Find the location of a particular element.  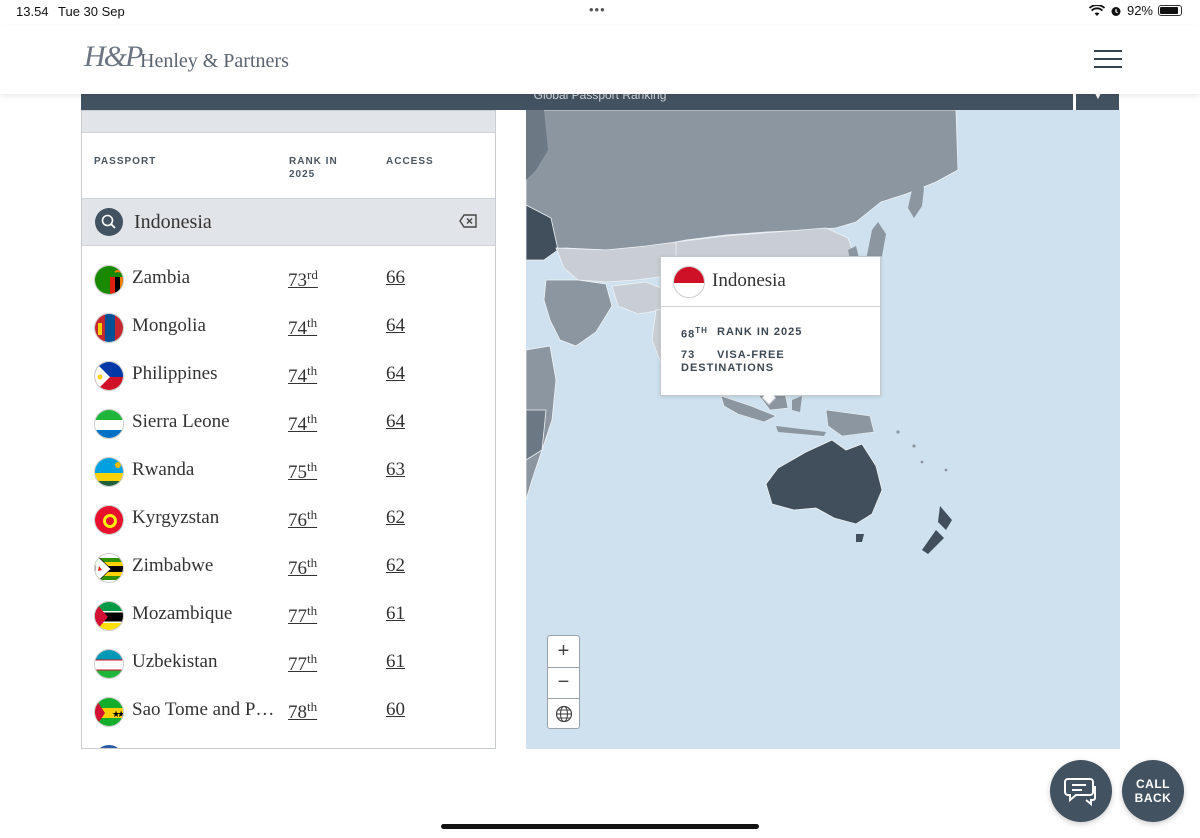

status-bar: 13.54 Tue 30 Sep ••• 92% is located at coordinates (600, 13).